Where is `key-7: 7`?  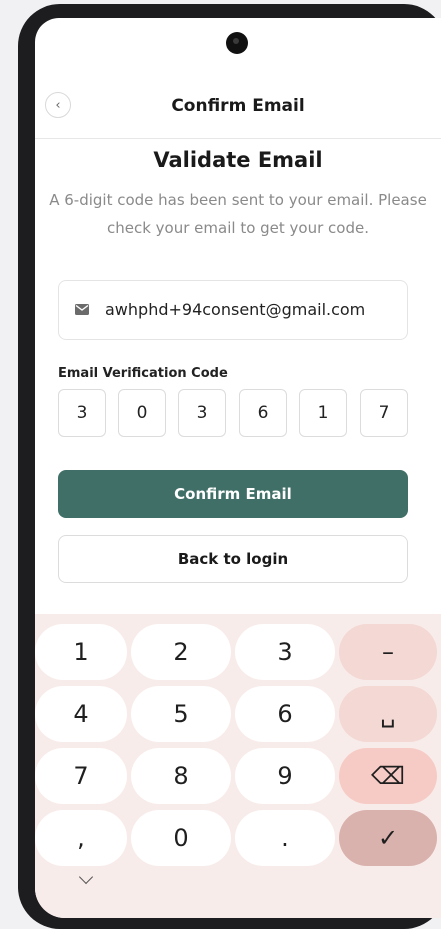
key-7: 7 is located at coordinates (81, 776).